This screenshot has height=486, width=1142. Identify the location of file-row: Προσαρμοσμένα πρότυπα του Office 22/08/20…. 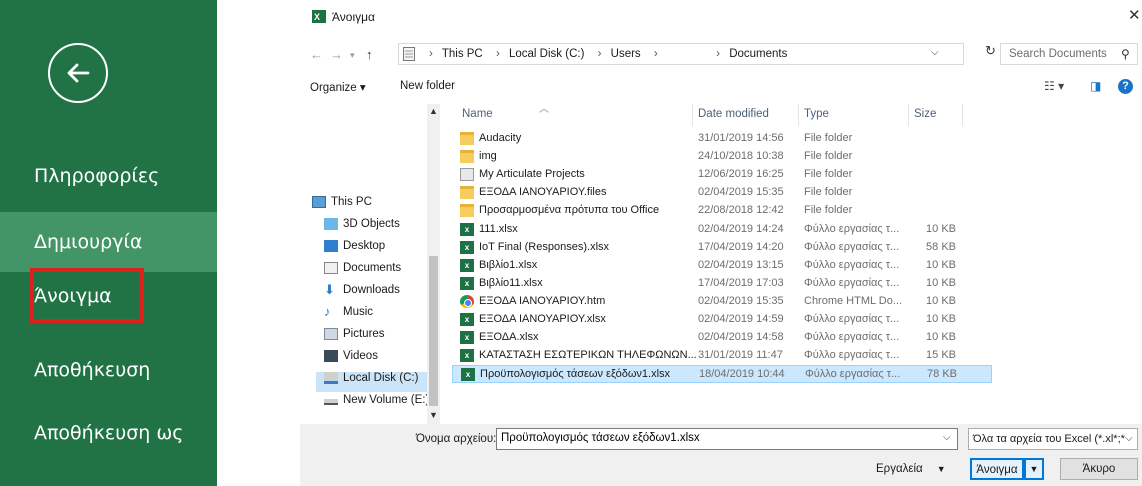
(722, 211).